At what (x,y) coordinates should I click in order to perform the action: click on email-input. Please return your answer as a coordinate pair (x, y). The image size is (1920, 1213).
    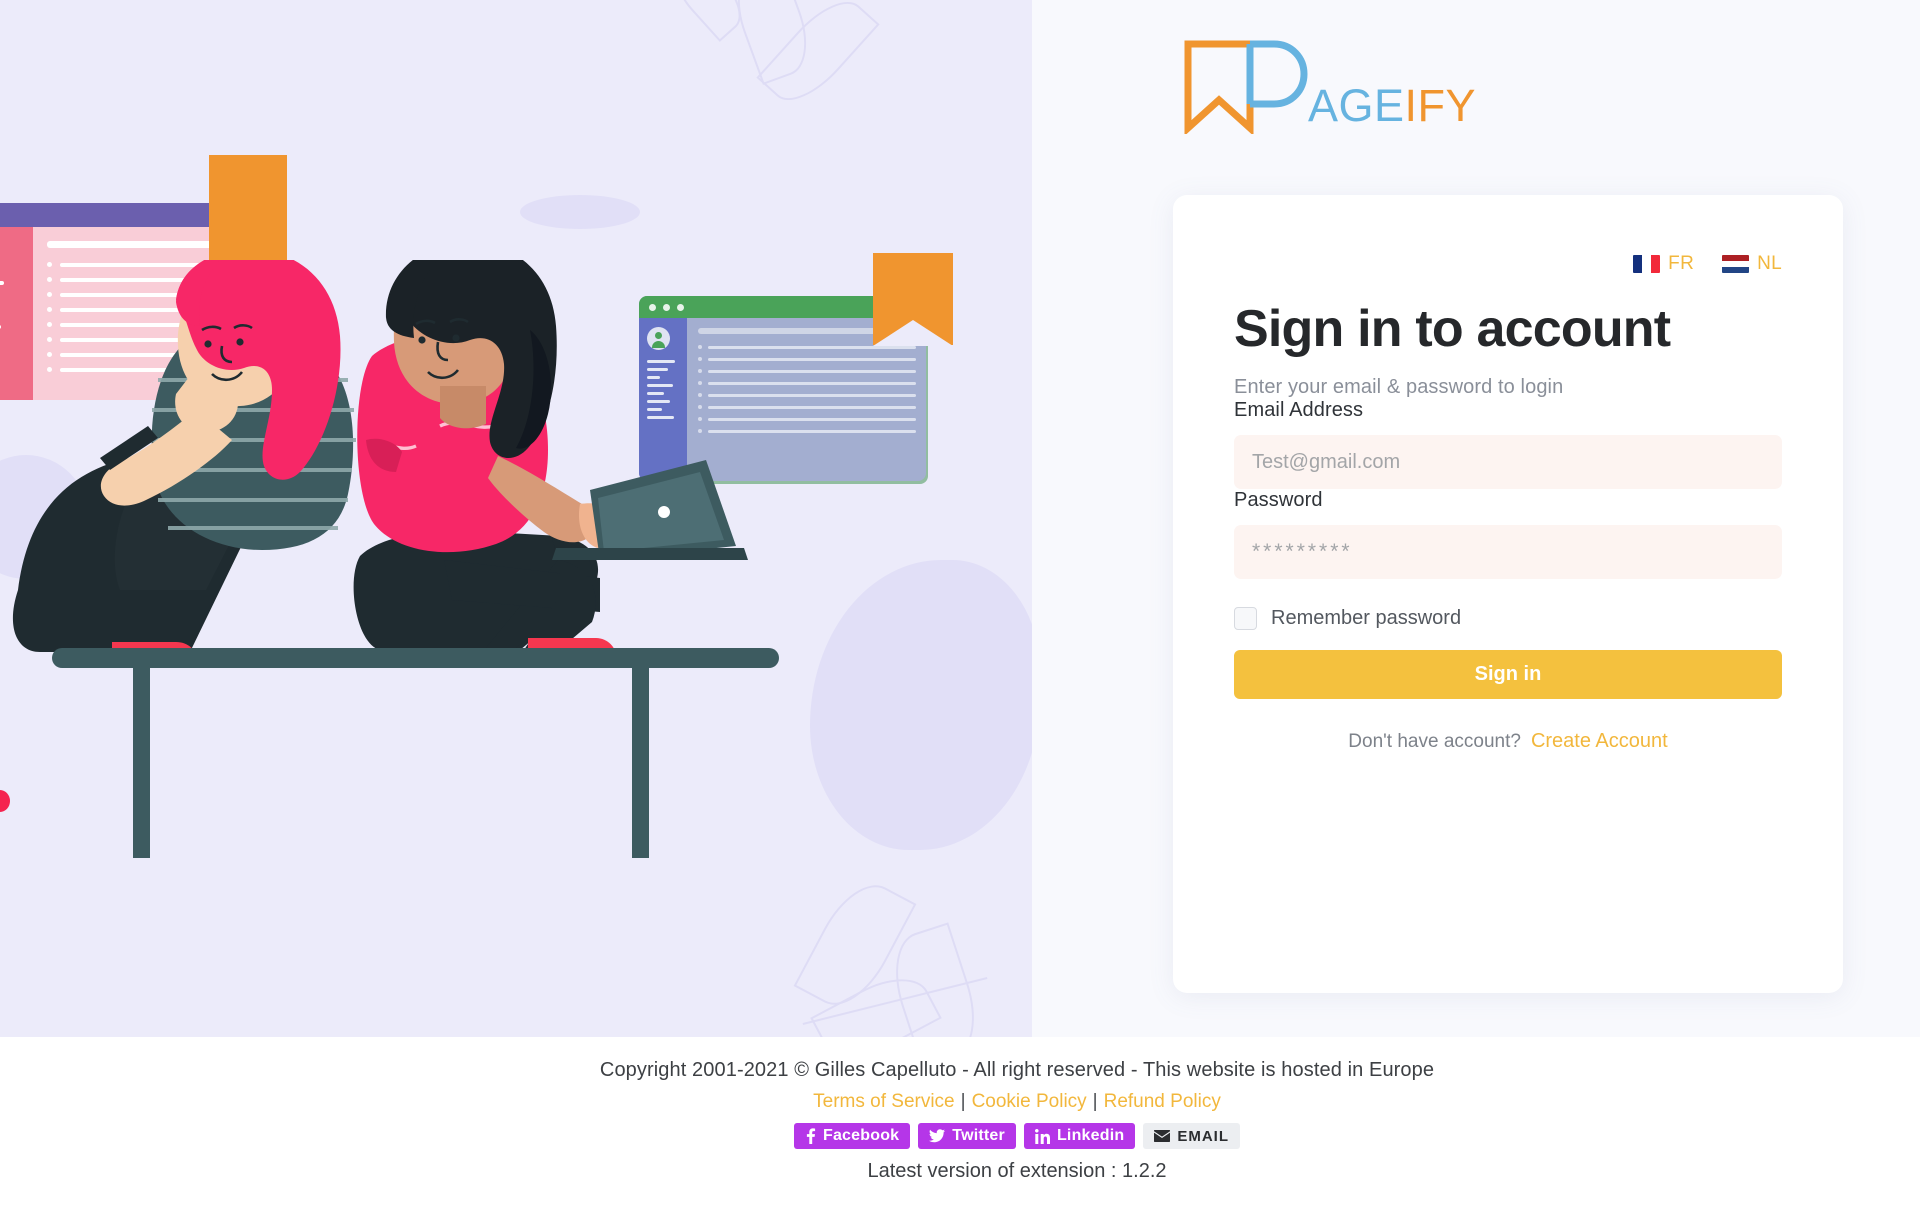
    Looking at the image, I should click on (1508, 462).